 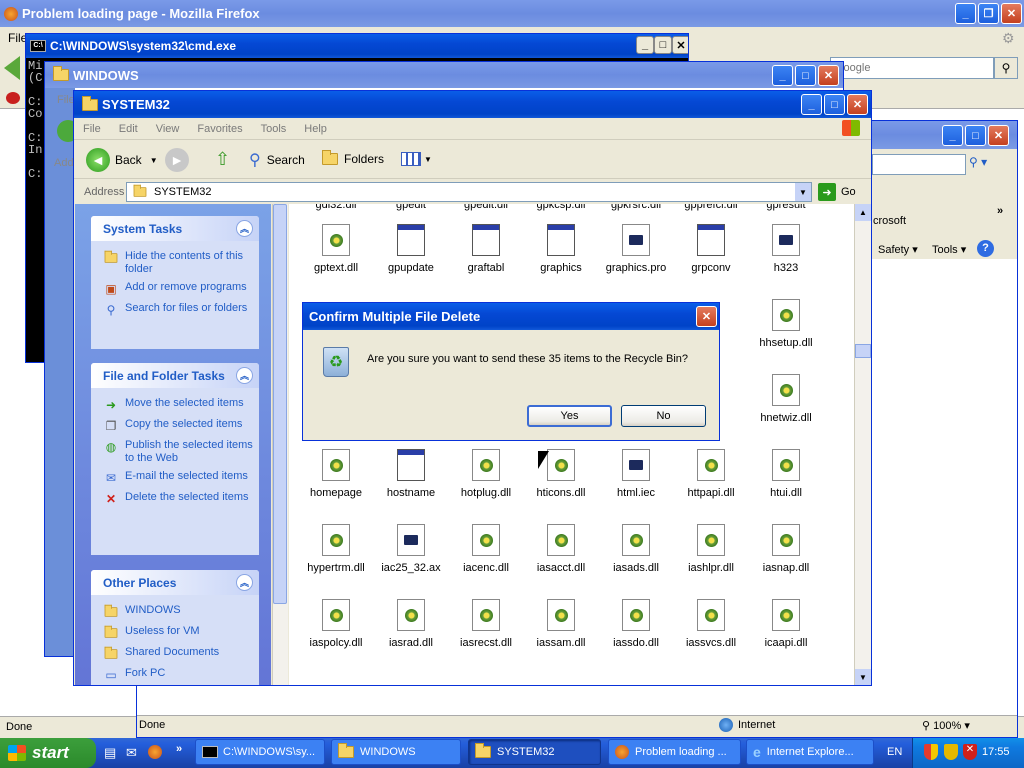 I want to click on up-folder-icon: ⇧, so click(x=222, y=159).